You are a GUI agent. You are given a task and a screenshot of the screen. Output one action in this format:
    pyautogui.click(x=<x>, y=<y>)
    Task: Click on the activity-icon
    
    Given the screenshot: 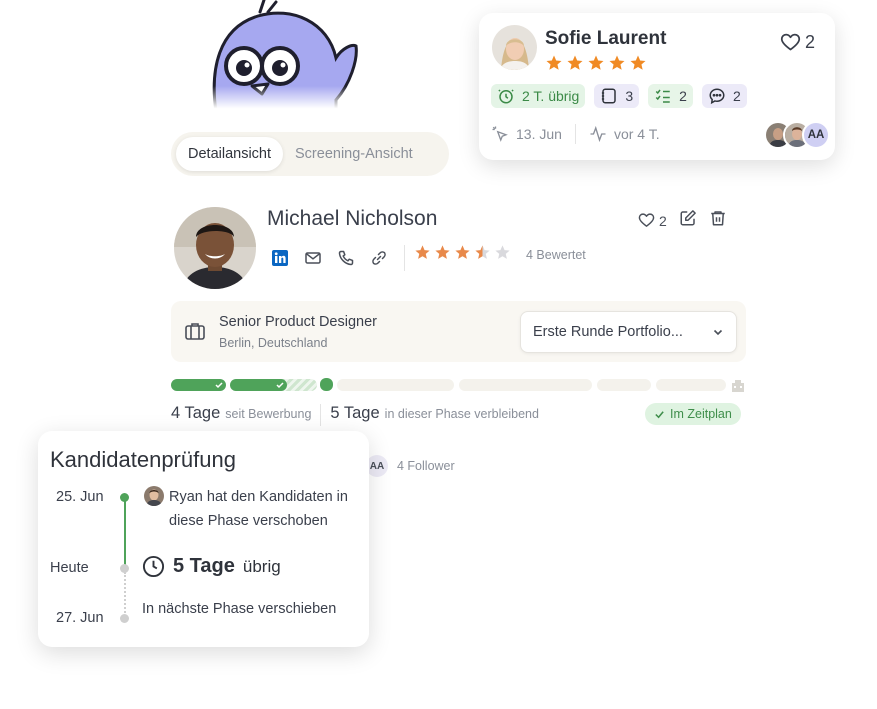 What is the action you would take?
    pyautogui.click(x=598, y=134)
    